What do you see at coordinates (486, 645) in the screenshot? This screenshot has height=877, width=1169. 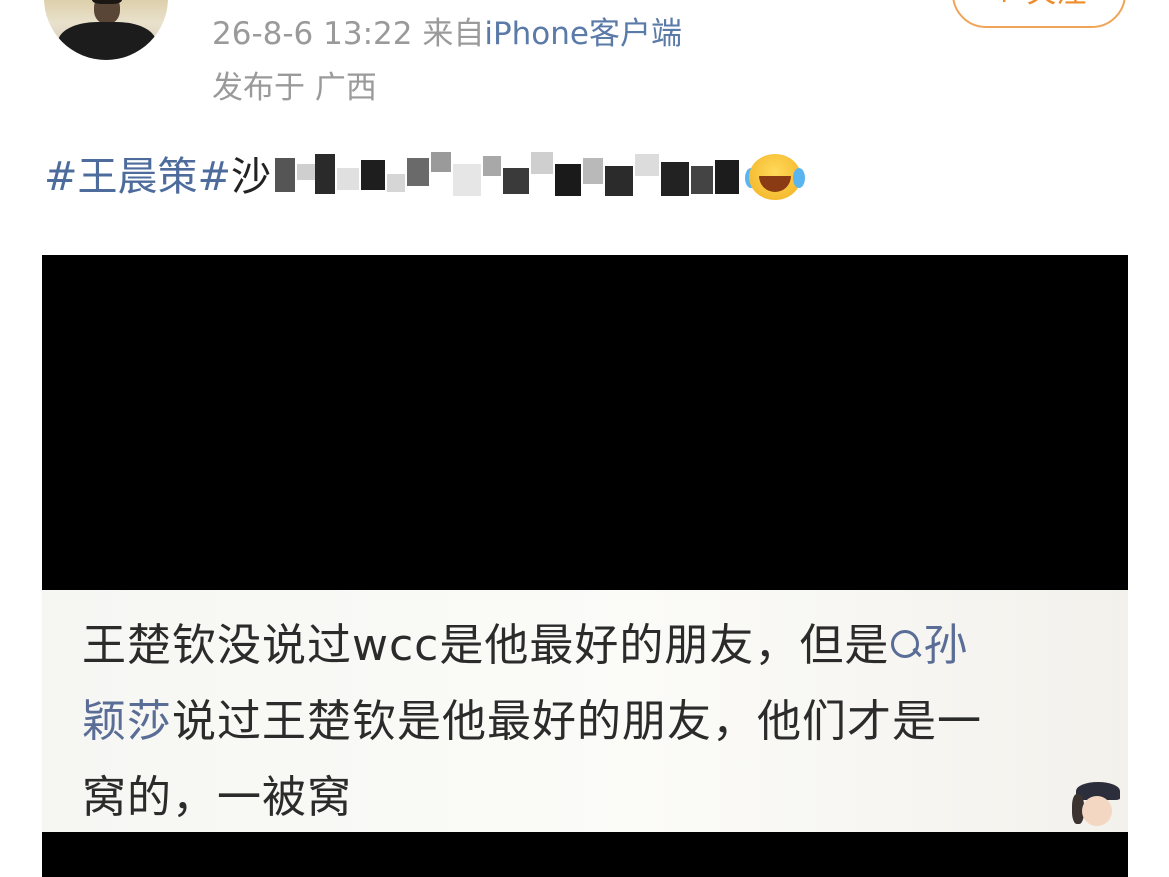 I see `caption-line1: 王楚钦没说过wcc是他最好的朋友，但是` at bounding box center [486, 645].